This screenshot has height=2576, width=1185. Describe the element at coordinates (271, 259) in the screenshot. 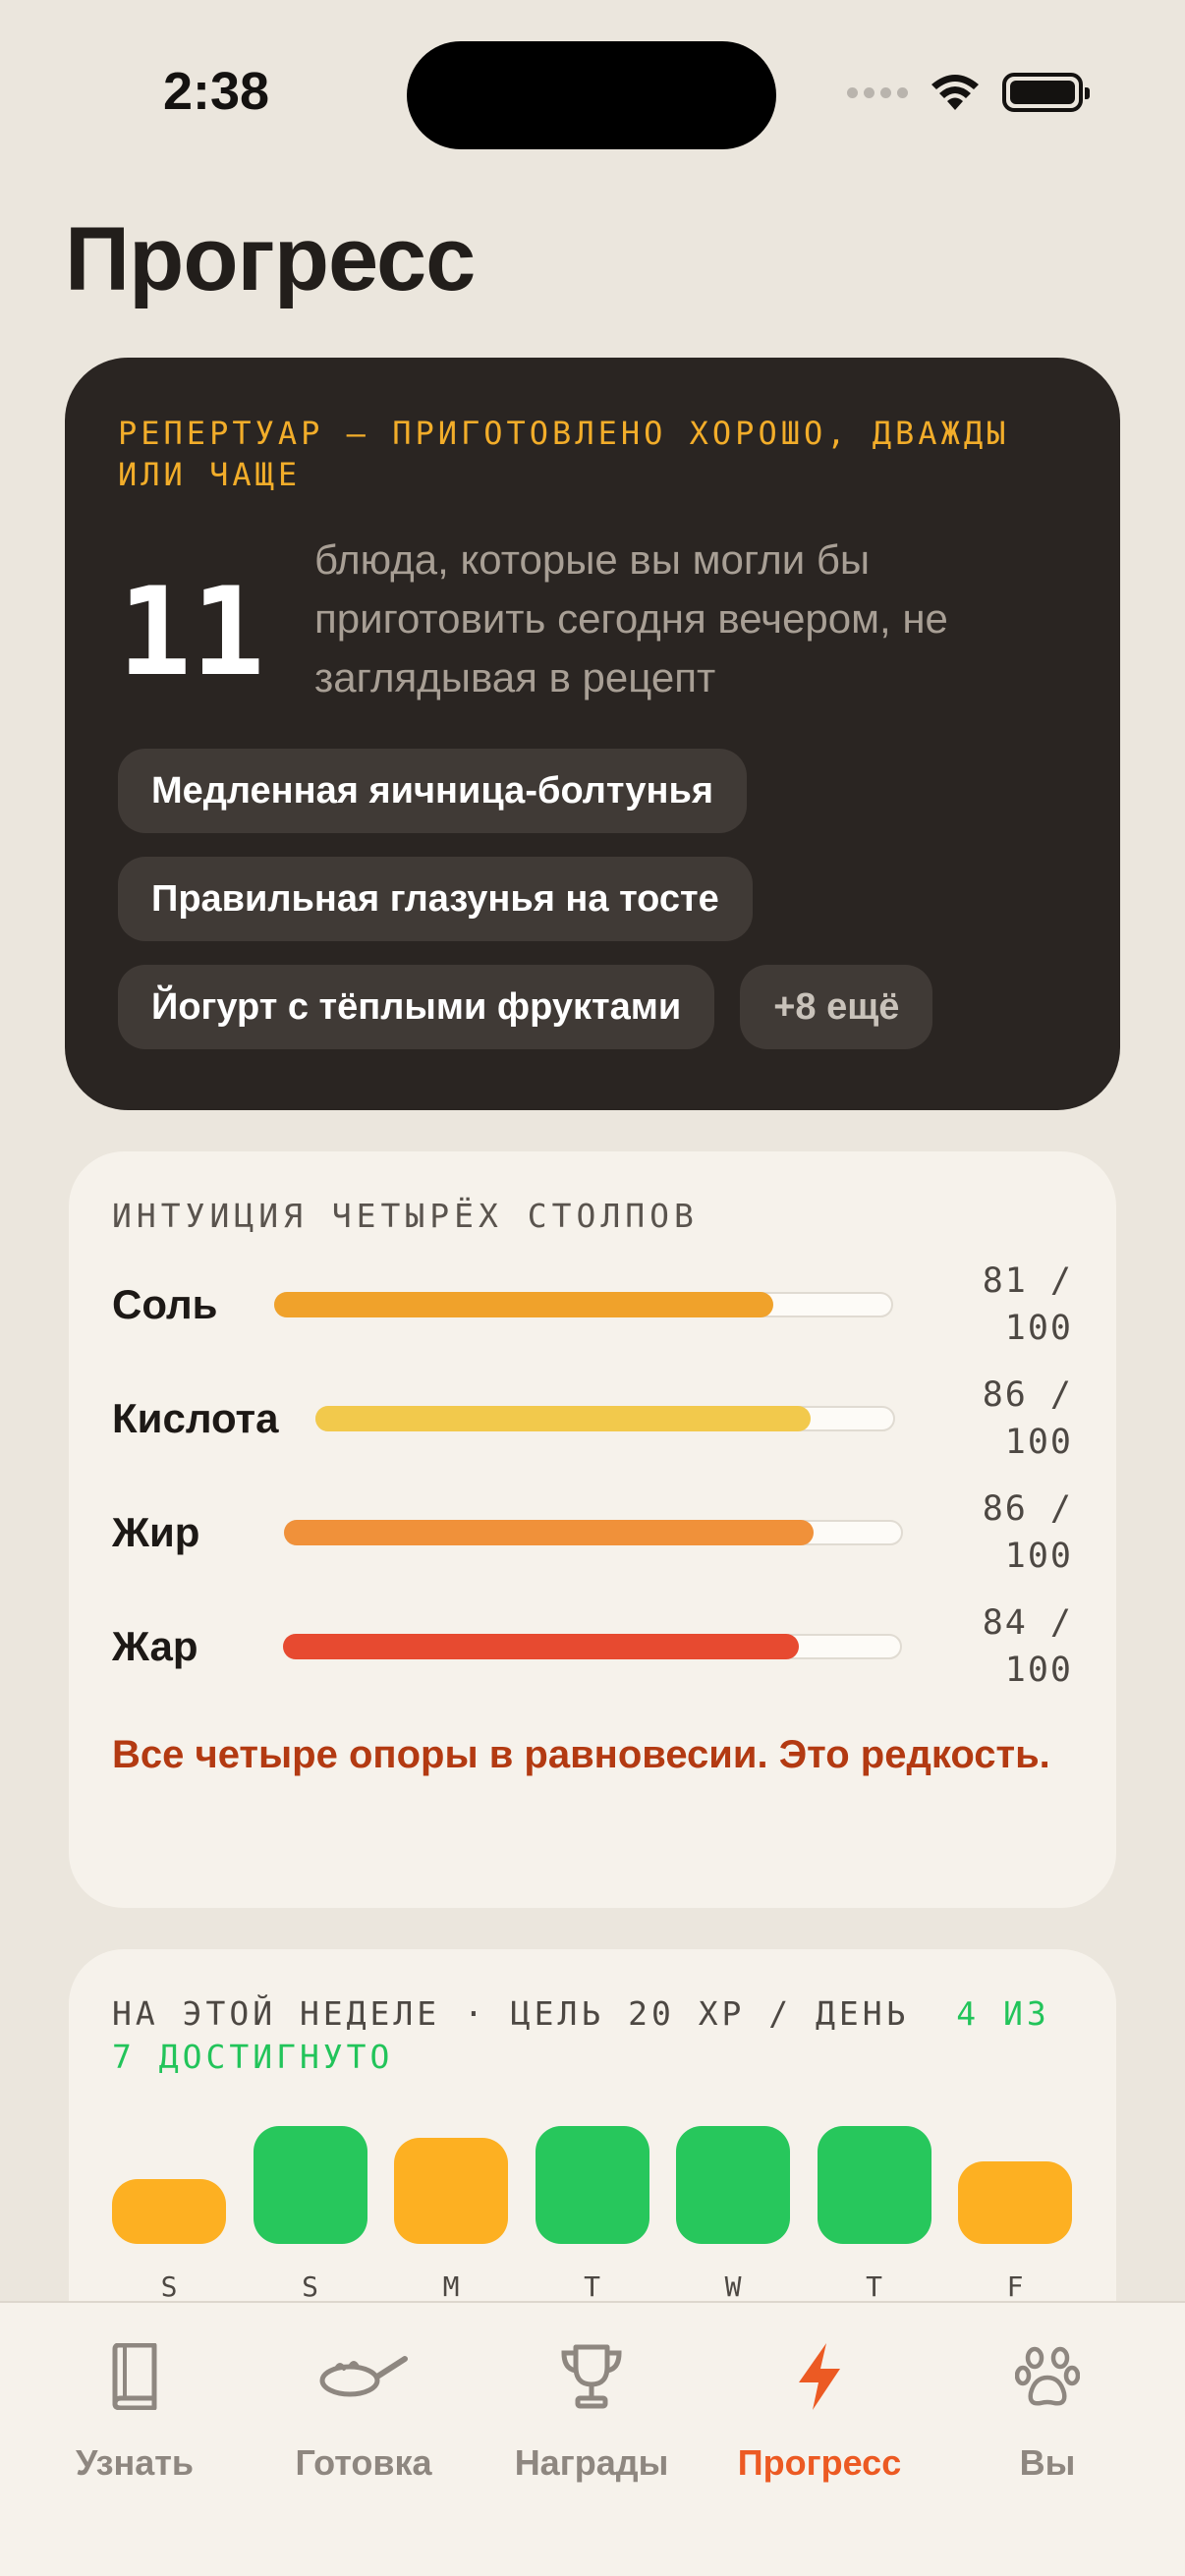

I see `page-title: Прогресс` at that location.